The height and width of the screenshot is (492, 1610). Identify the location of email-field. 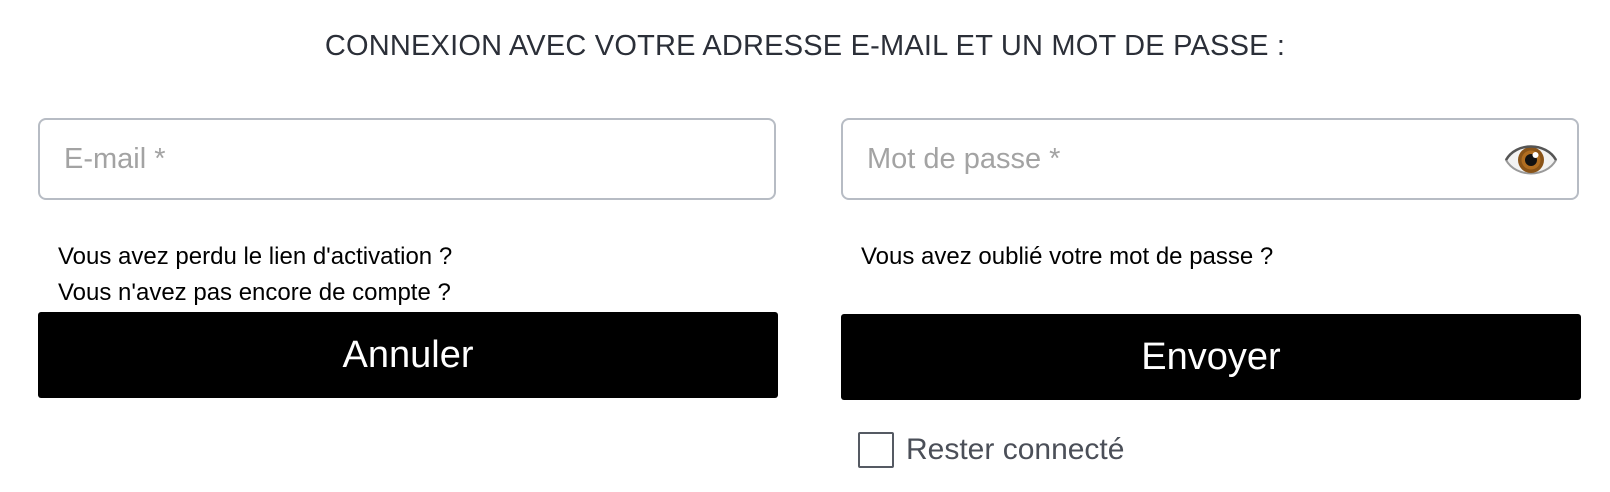
(407, 159).